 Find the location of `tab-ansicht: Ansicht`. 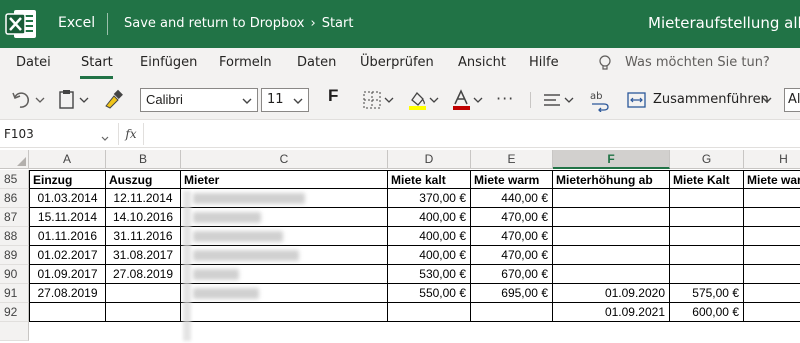

tab-ansicht: Ansicht is located at coordinates (482, 62).